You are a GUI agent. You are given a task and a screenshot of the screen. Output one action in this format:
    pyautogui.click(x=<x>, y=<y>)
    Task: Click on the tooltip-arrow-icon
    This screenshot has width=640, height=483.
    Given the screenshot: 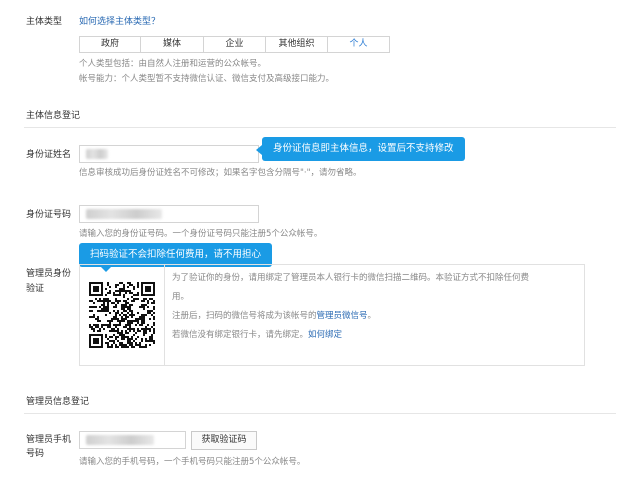 What is the action you would take?
    pyautogui.click(x=259, y=150)
    